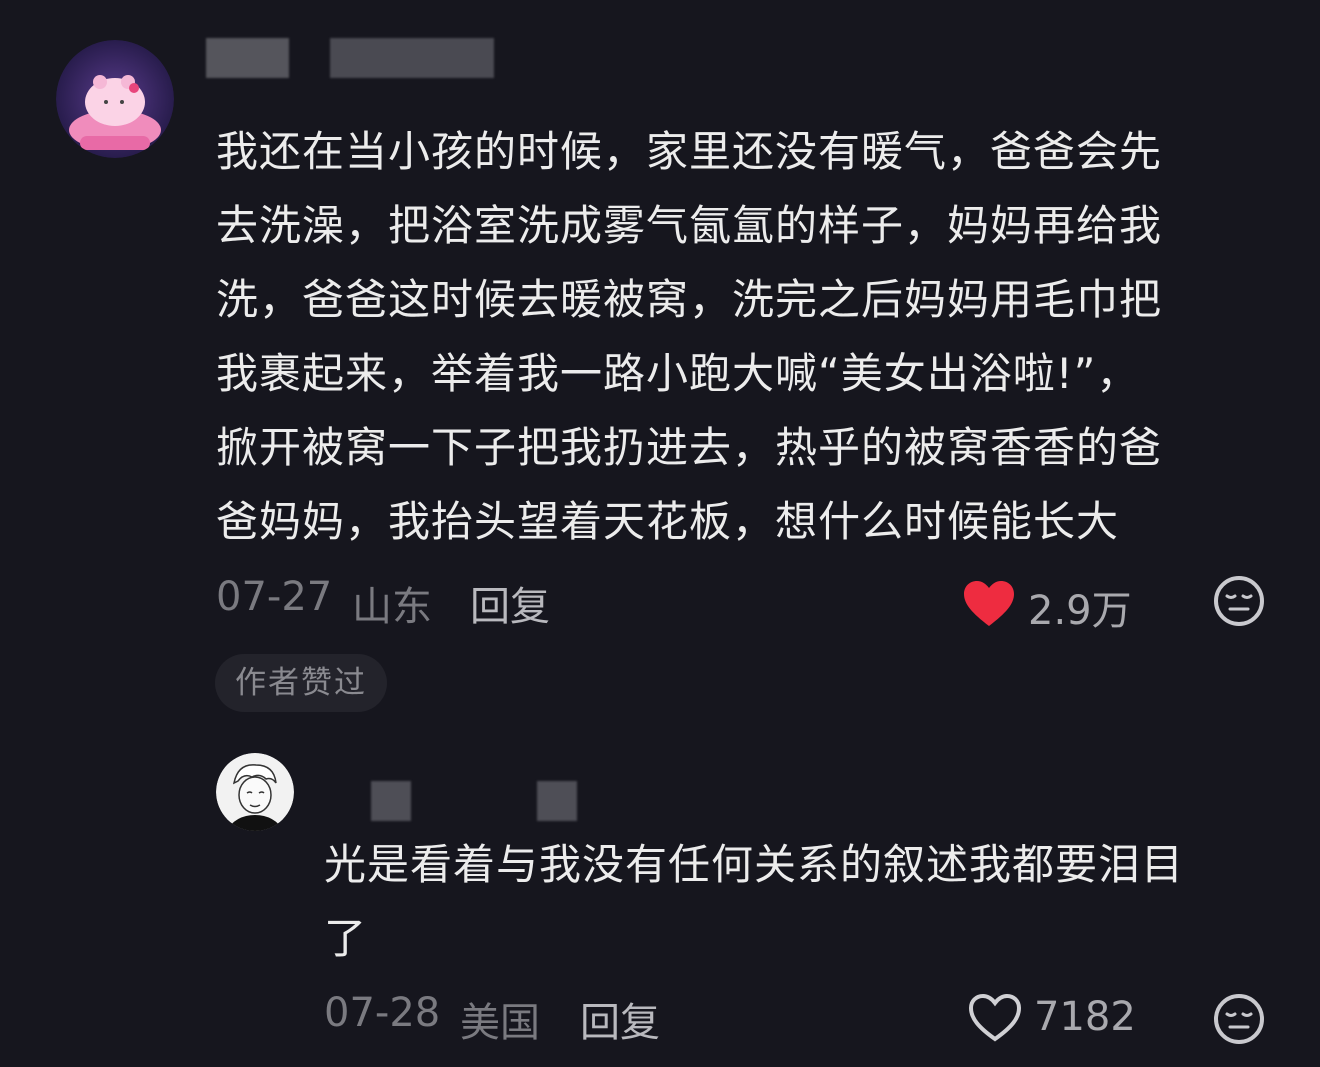 The image size is (1320, 1067). Describe the element at coordinates (392, 607) in the screenshot. I see `comment-location: 山东` at that location.